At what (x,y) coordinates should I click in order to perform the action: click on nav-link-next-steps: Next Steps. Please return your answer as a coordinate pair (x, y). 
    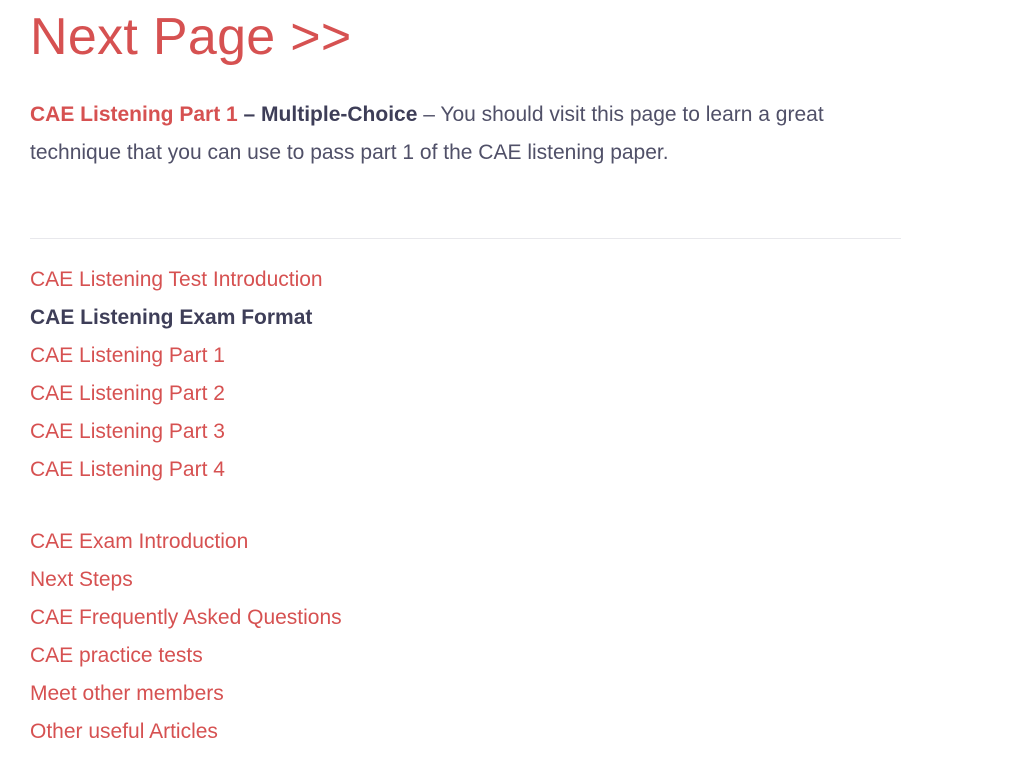
    Looking at the image, I should click on (81, 579).